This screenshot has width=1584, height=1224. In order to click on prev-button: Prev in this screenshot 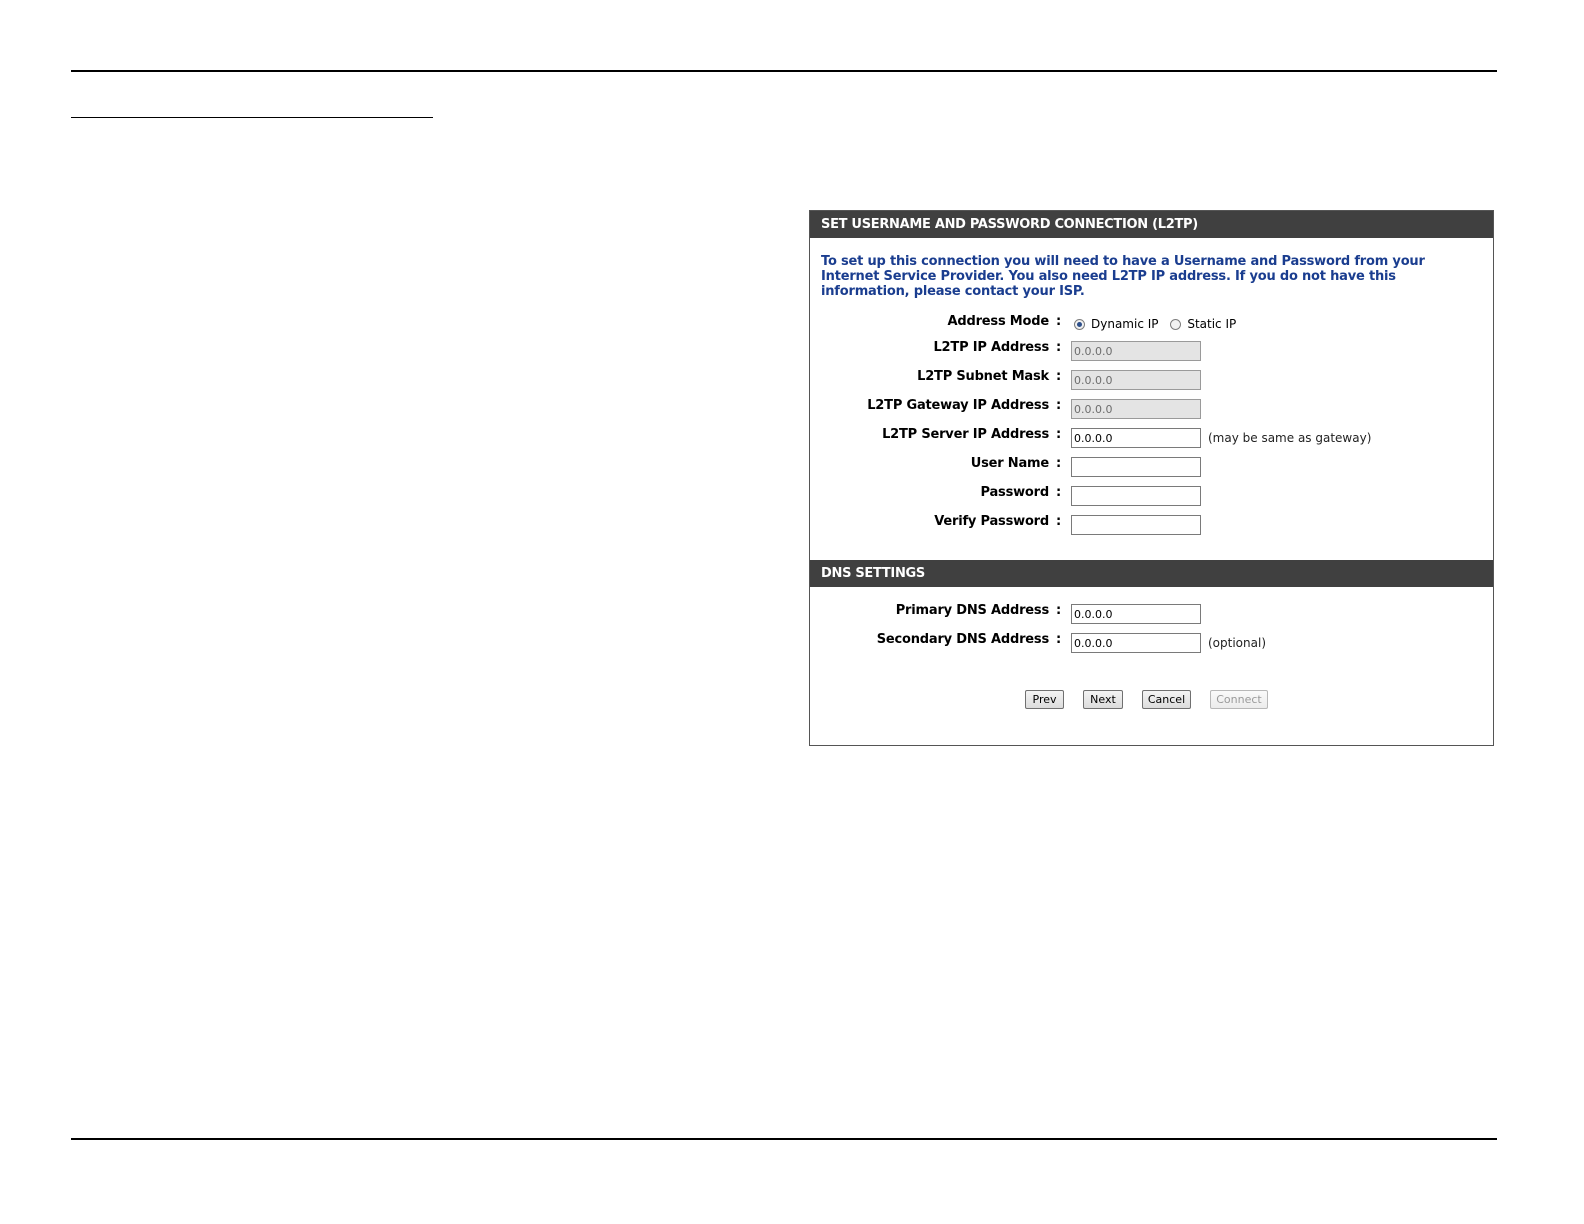, I will do `click(1044, 699)`.